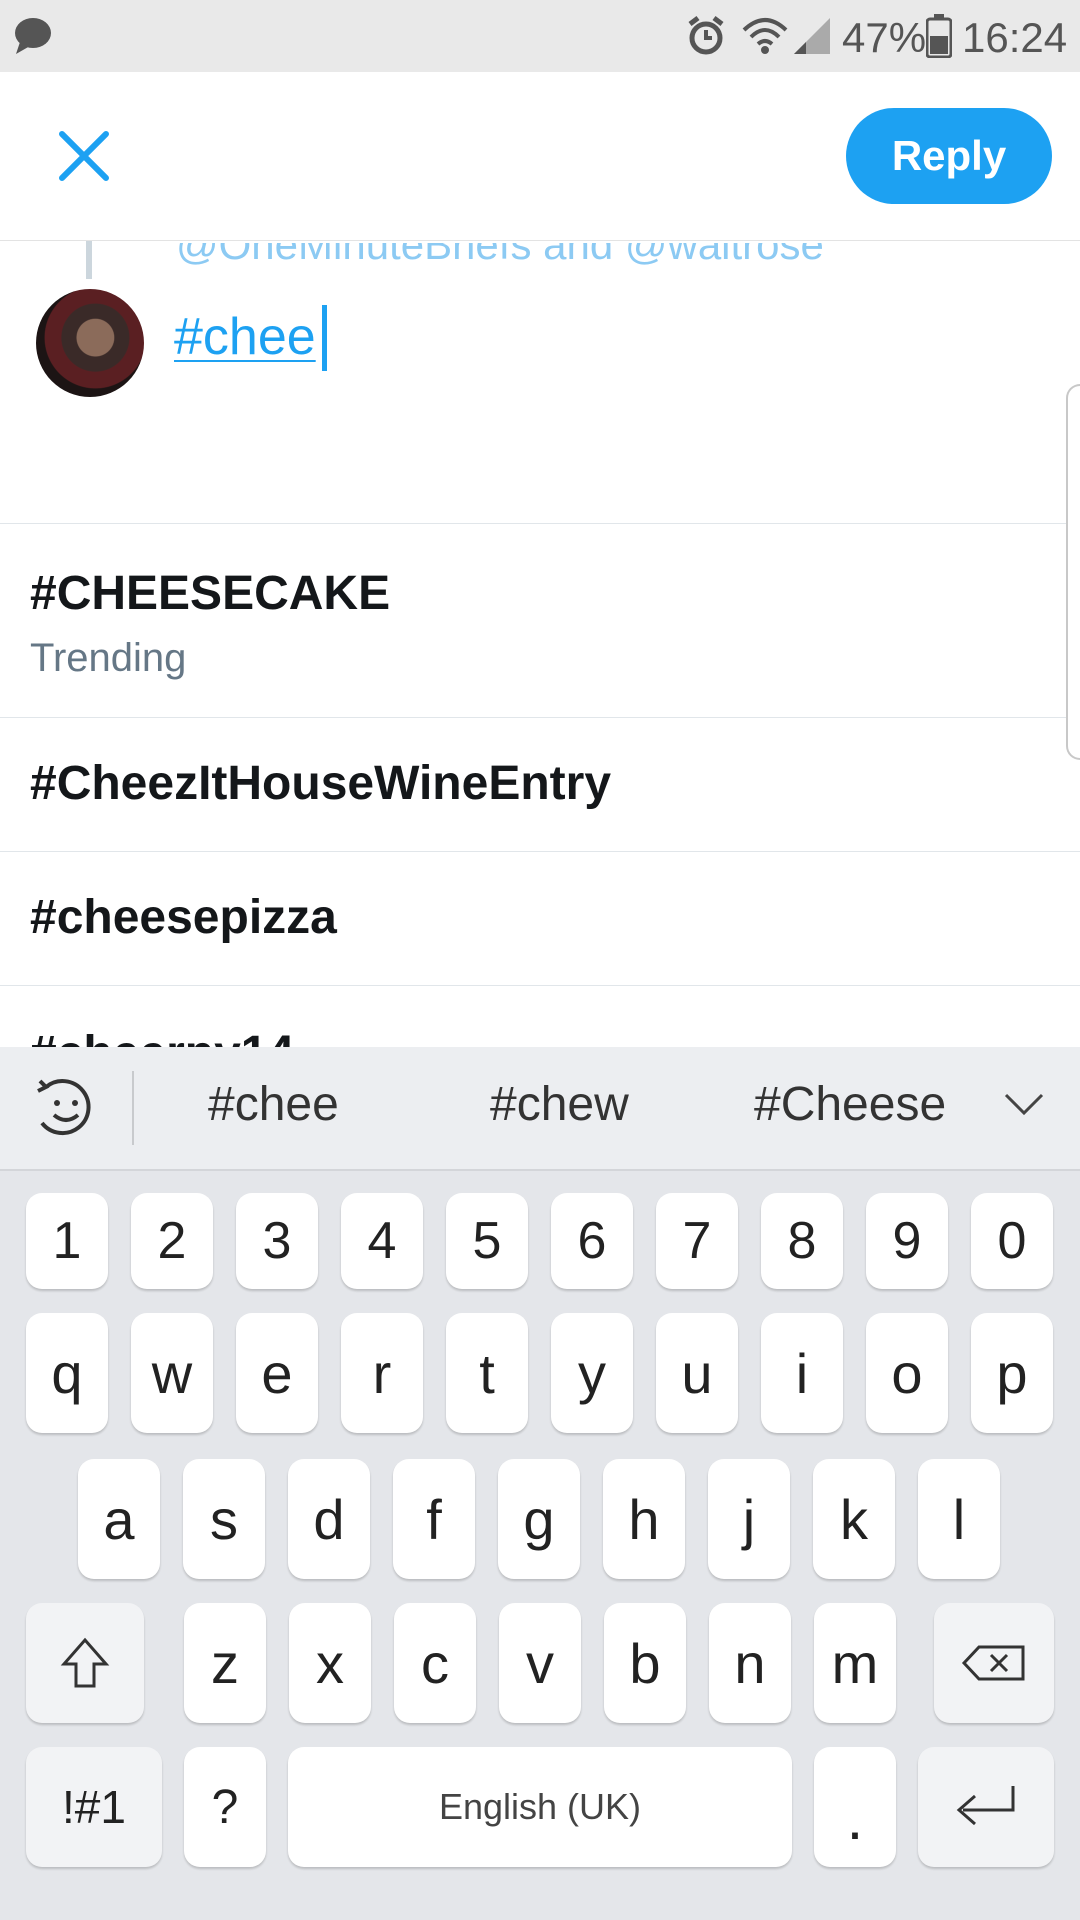 The width and height of the screenshot is (1080, 1920). I want to click on key-f: f, so click(434, 1519).